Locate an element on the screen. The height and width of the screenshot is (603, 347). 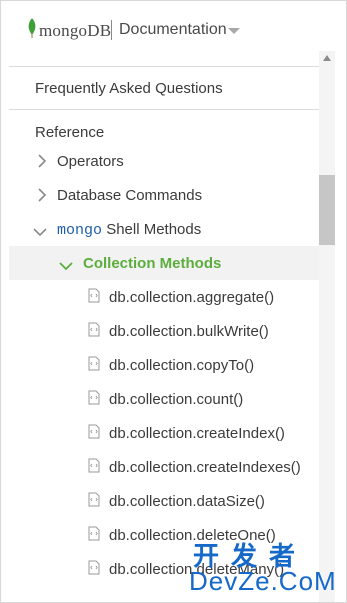
vertical-scrollbar is located at coordinates (327, 326).